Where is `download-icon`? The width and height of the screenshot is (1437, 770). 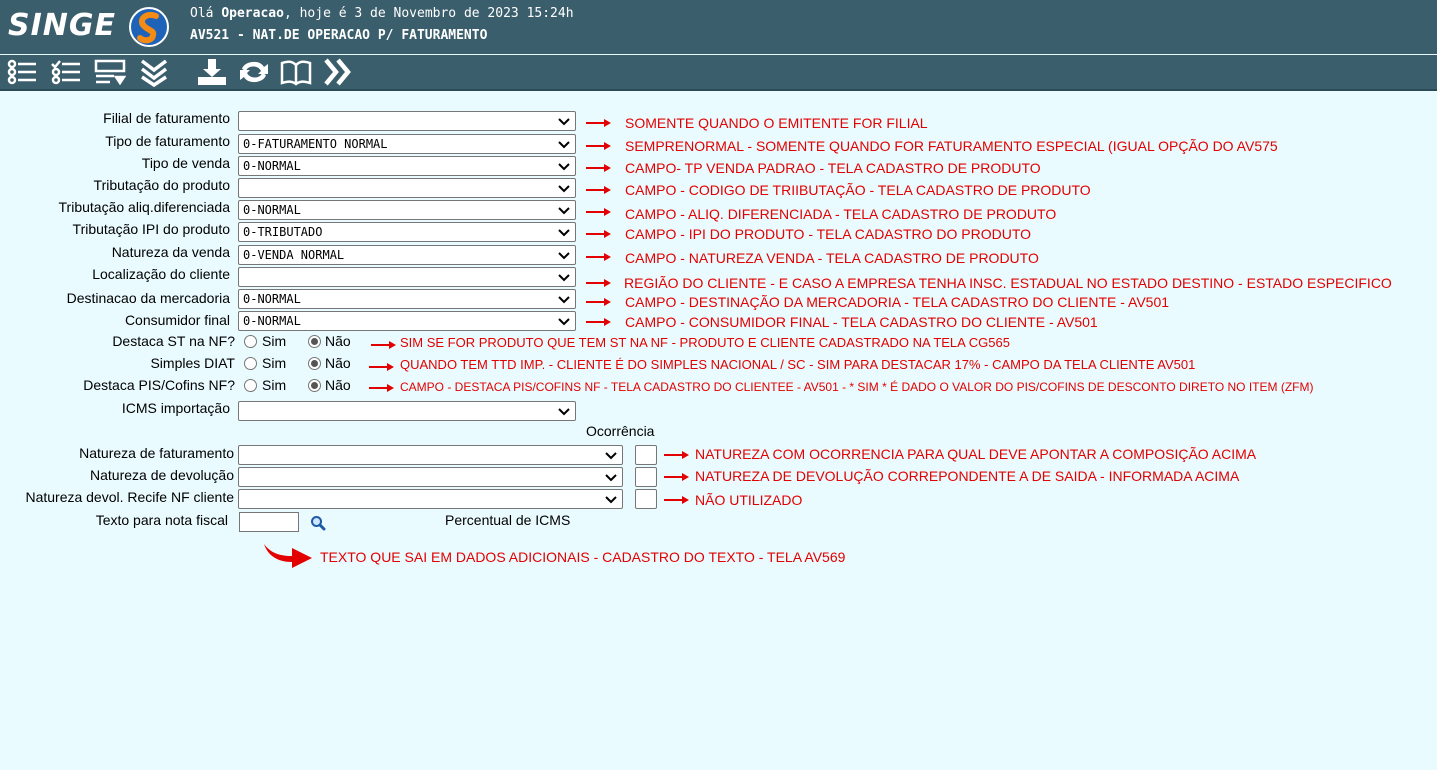
download-icon is located at coordinates (212, 72).